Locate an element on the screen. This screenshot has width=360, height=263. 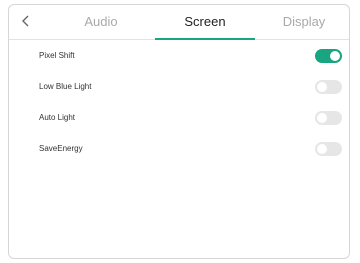
tab-bar: Audio Screen Display is located at coordinates (179, 22).